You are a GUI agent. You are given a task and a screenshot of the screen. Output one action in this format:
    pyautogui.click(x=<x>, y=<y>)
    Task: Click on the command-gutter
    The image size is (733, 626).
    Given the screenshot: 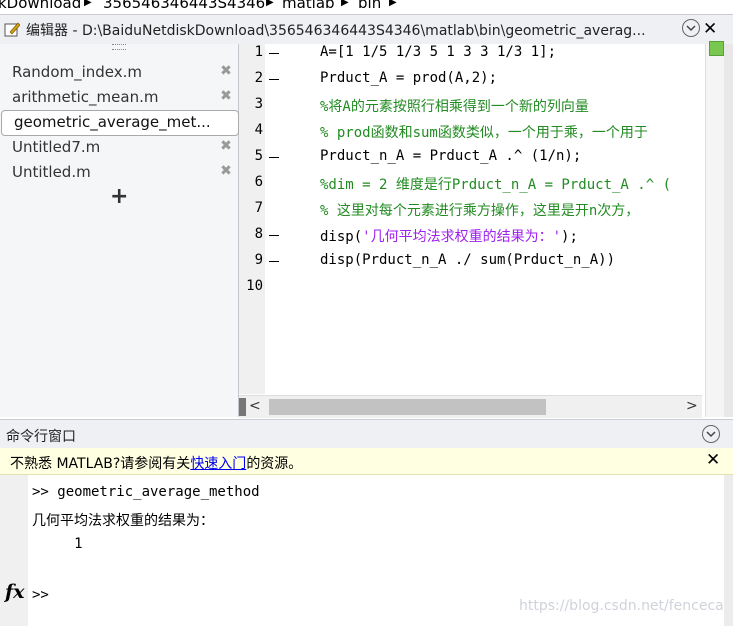 What is the action you would take?
    pyautogui.click(x=14, y=550)
    